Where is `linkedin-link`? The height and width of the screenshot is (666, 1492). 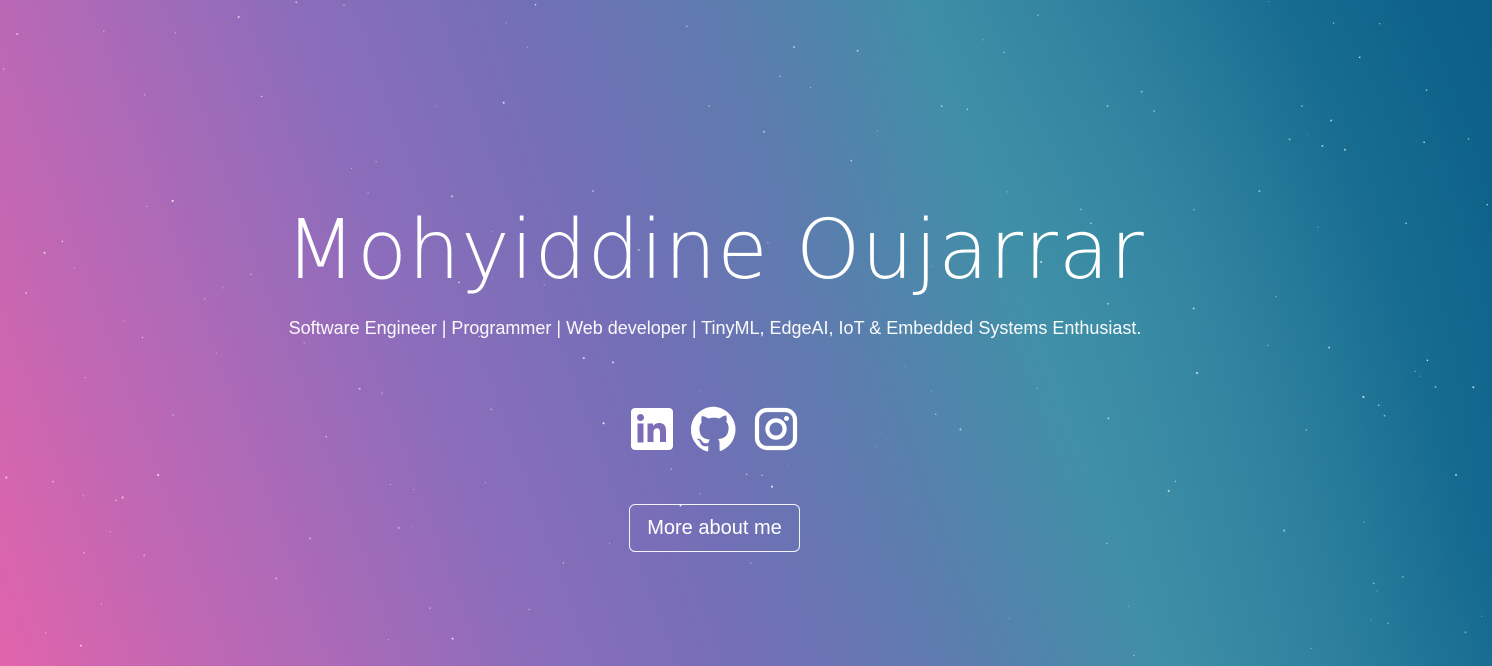
linkedin-link is located at coordinates (652, 429).